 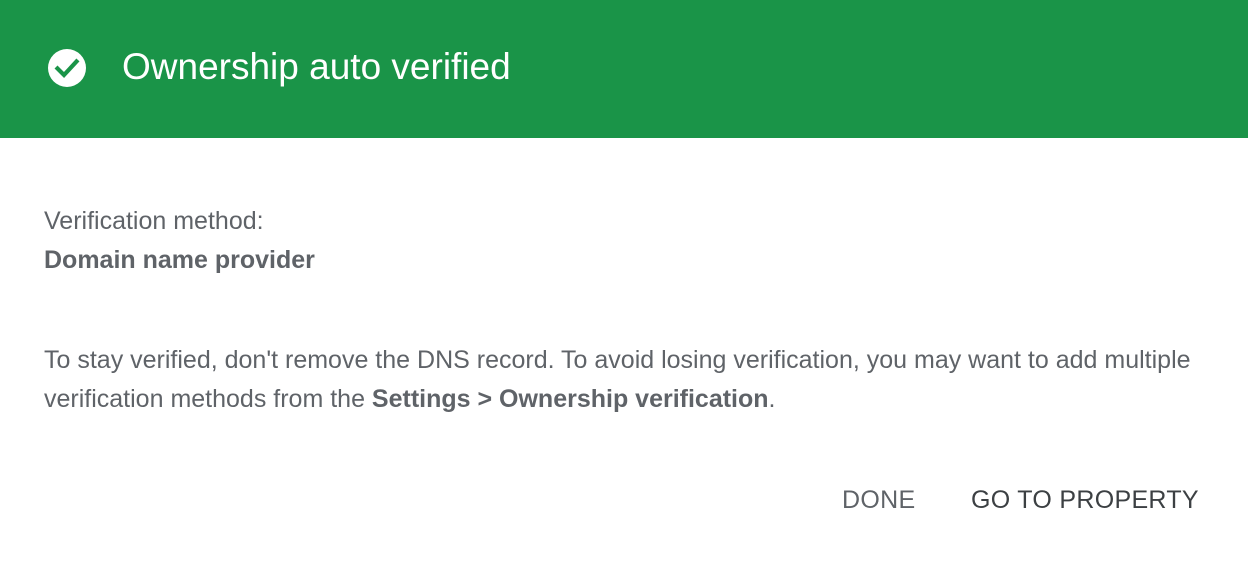 I want to click on dialog-title: Ownership auto verified, so click(x=316, y=66).